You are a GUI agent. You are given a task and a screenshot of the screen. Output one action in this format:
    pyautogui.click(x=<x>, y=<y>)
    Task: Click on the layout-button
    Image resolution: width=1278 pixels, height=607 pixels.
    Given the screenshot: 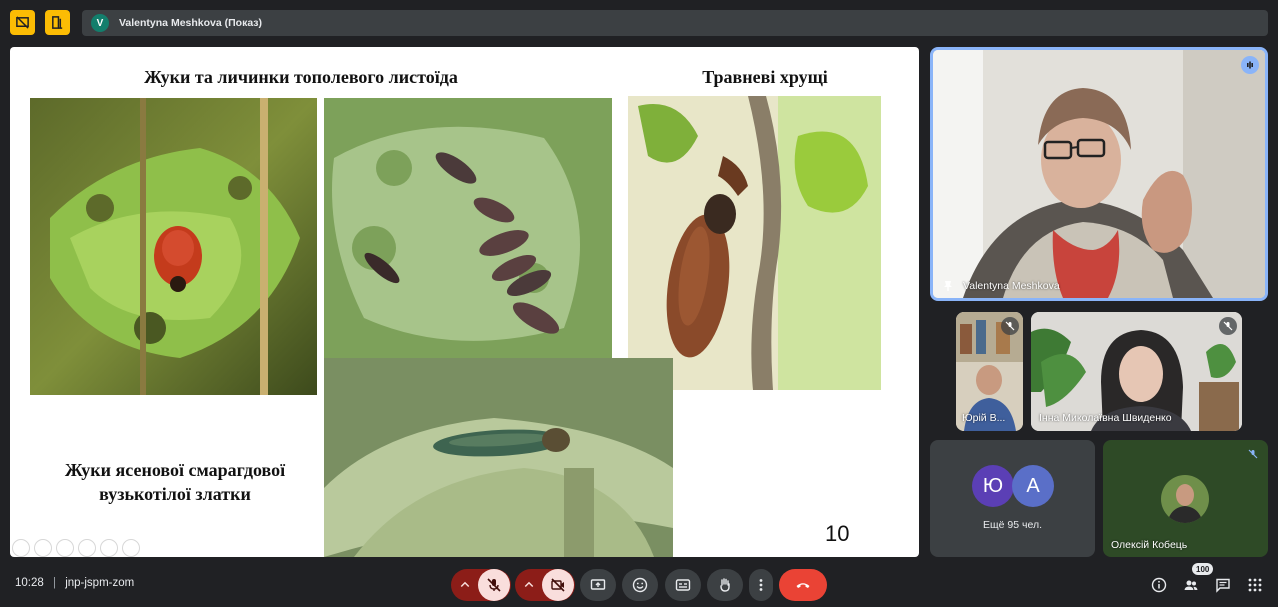 What is the action you would take?
    pyautogui.click(x=57, y=22)
    